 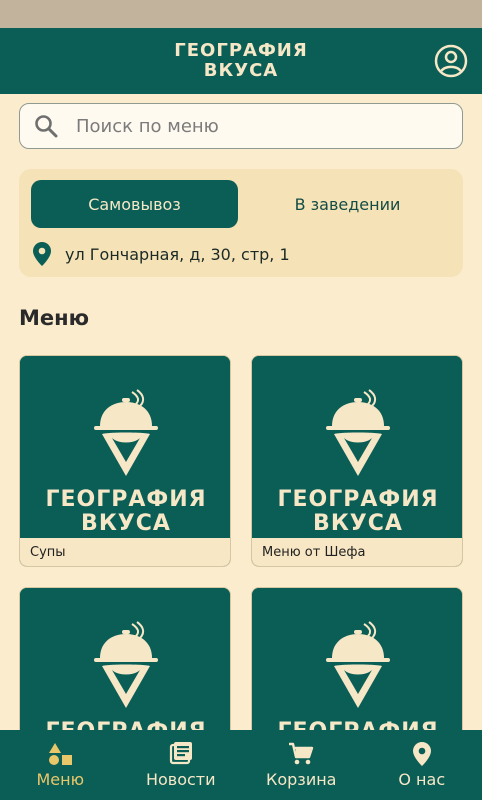 I want to click on nav-menu: Меню, so click(x=60, y=765).